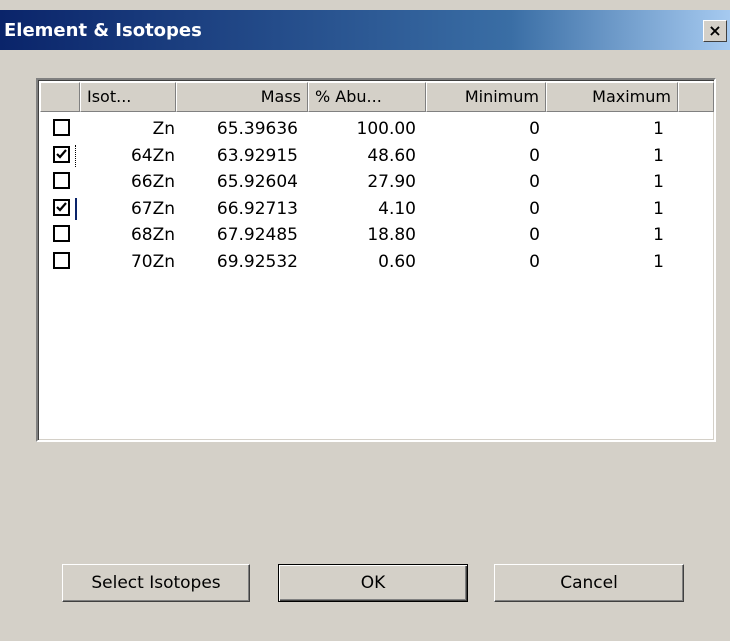  I want to click on window-title: Element & Isotopes, so click(103, 30).